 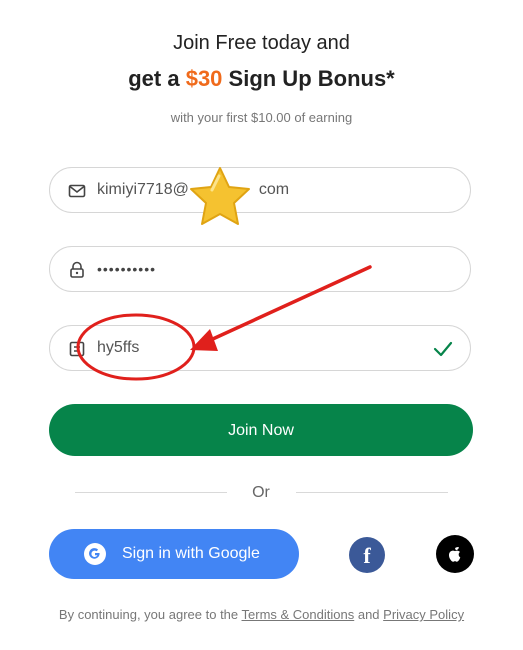 What do you see at coordinates (136, 347) in the screenshot?
I see `highlight-ellipse` at bounding box center [136, 347].